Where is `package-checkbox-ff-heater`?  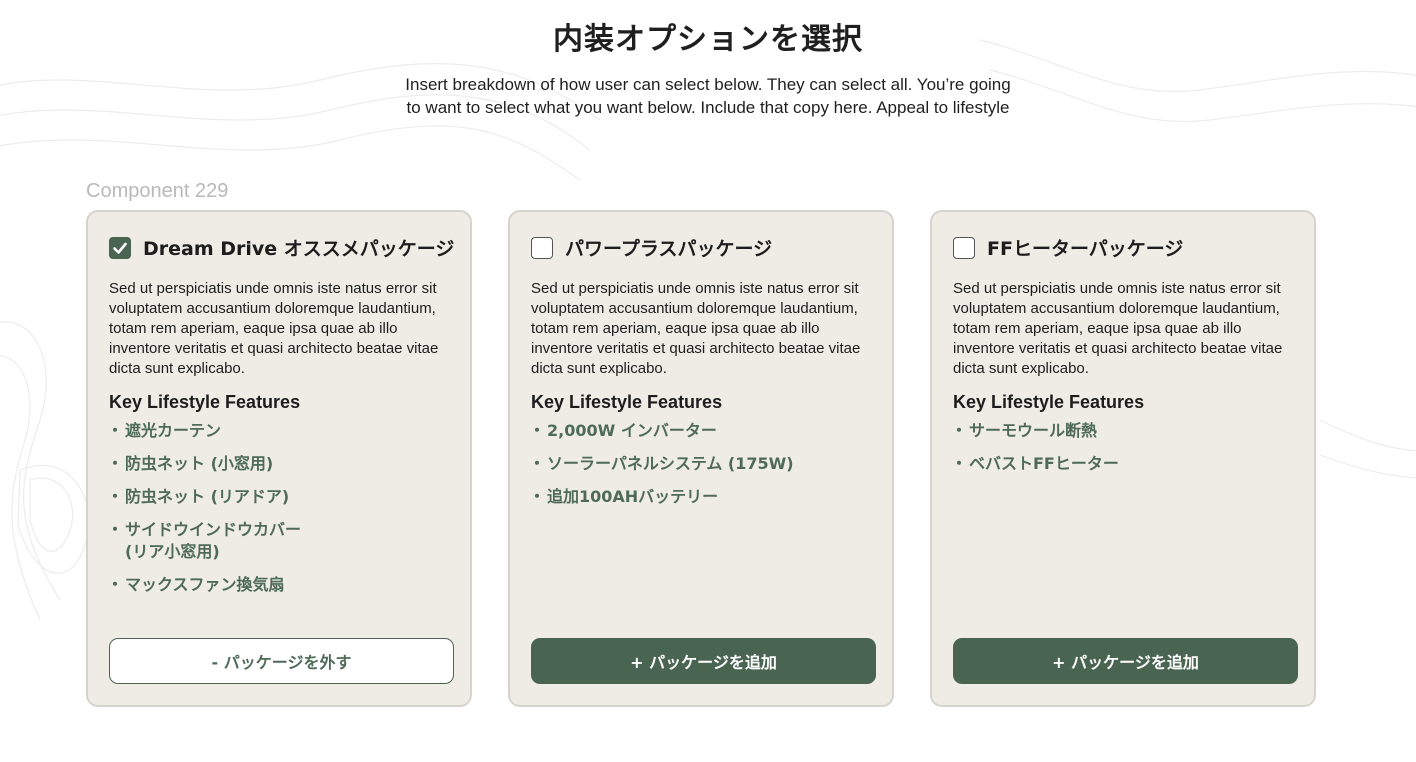
package-checkbox-ff-heater is located at coordinates (964, 247).